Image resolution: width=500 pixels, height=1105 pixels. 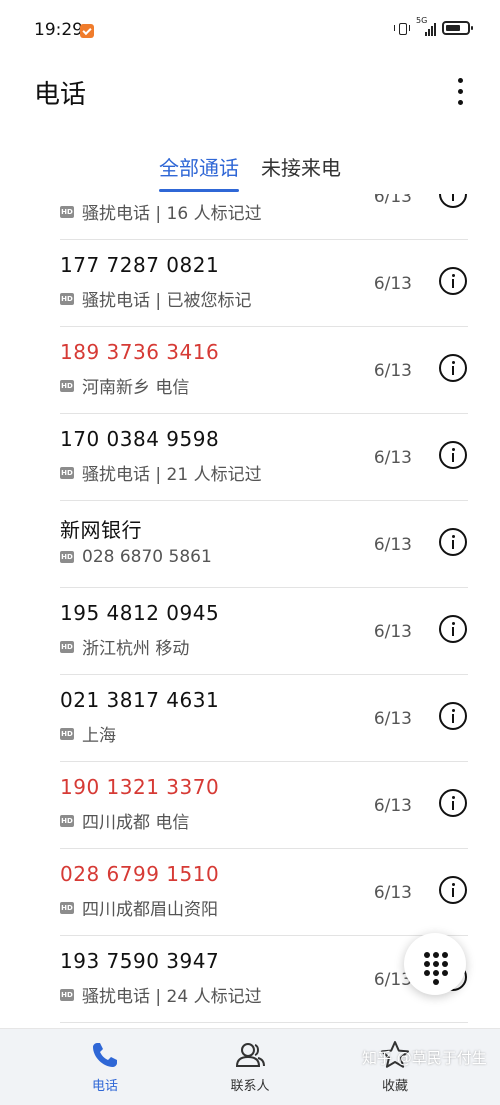 I want to click on nav-contacts-label: 联系人, so click(x=250, y=1086).